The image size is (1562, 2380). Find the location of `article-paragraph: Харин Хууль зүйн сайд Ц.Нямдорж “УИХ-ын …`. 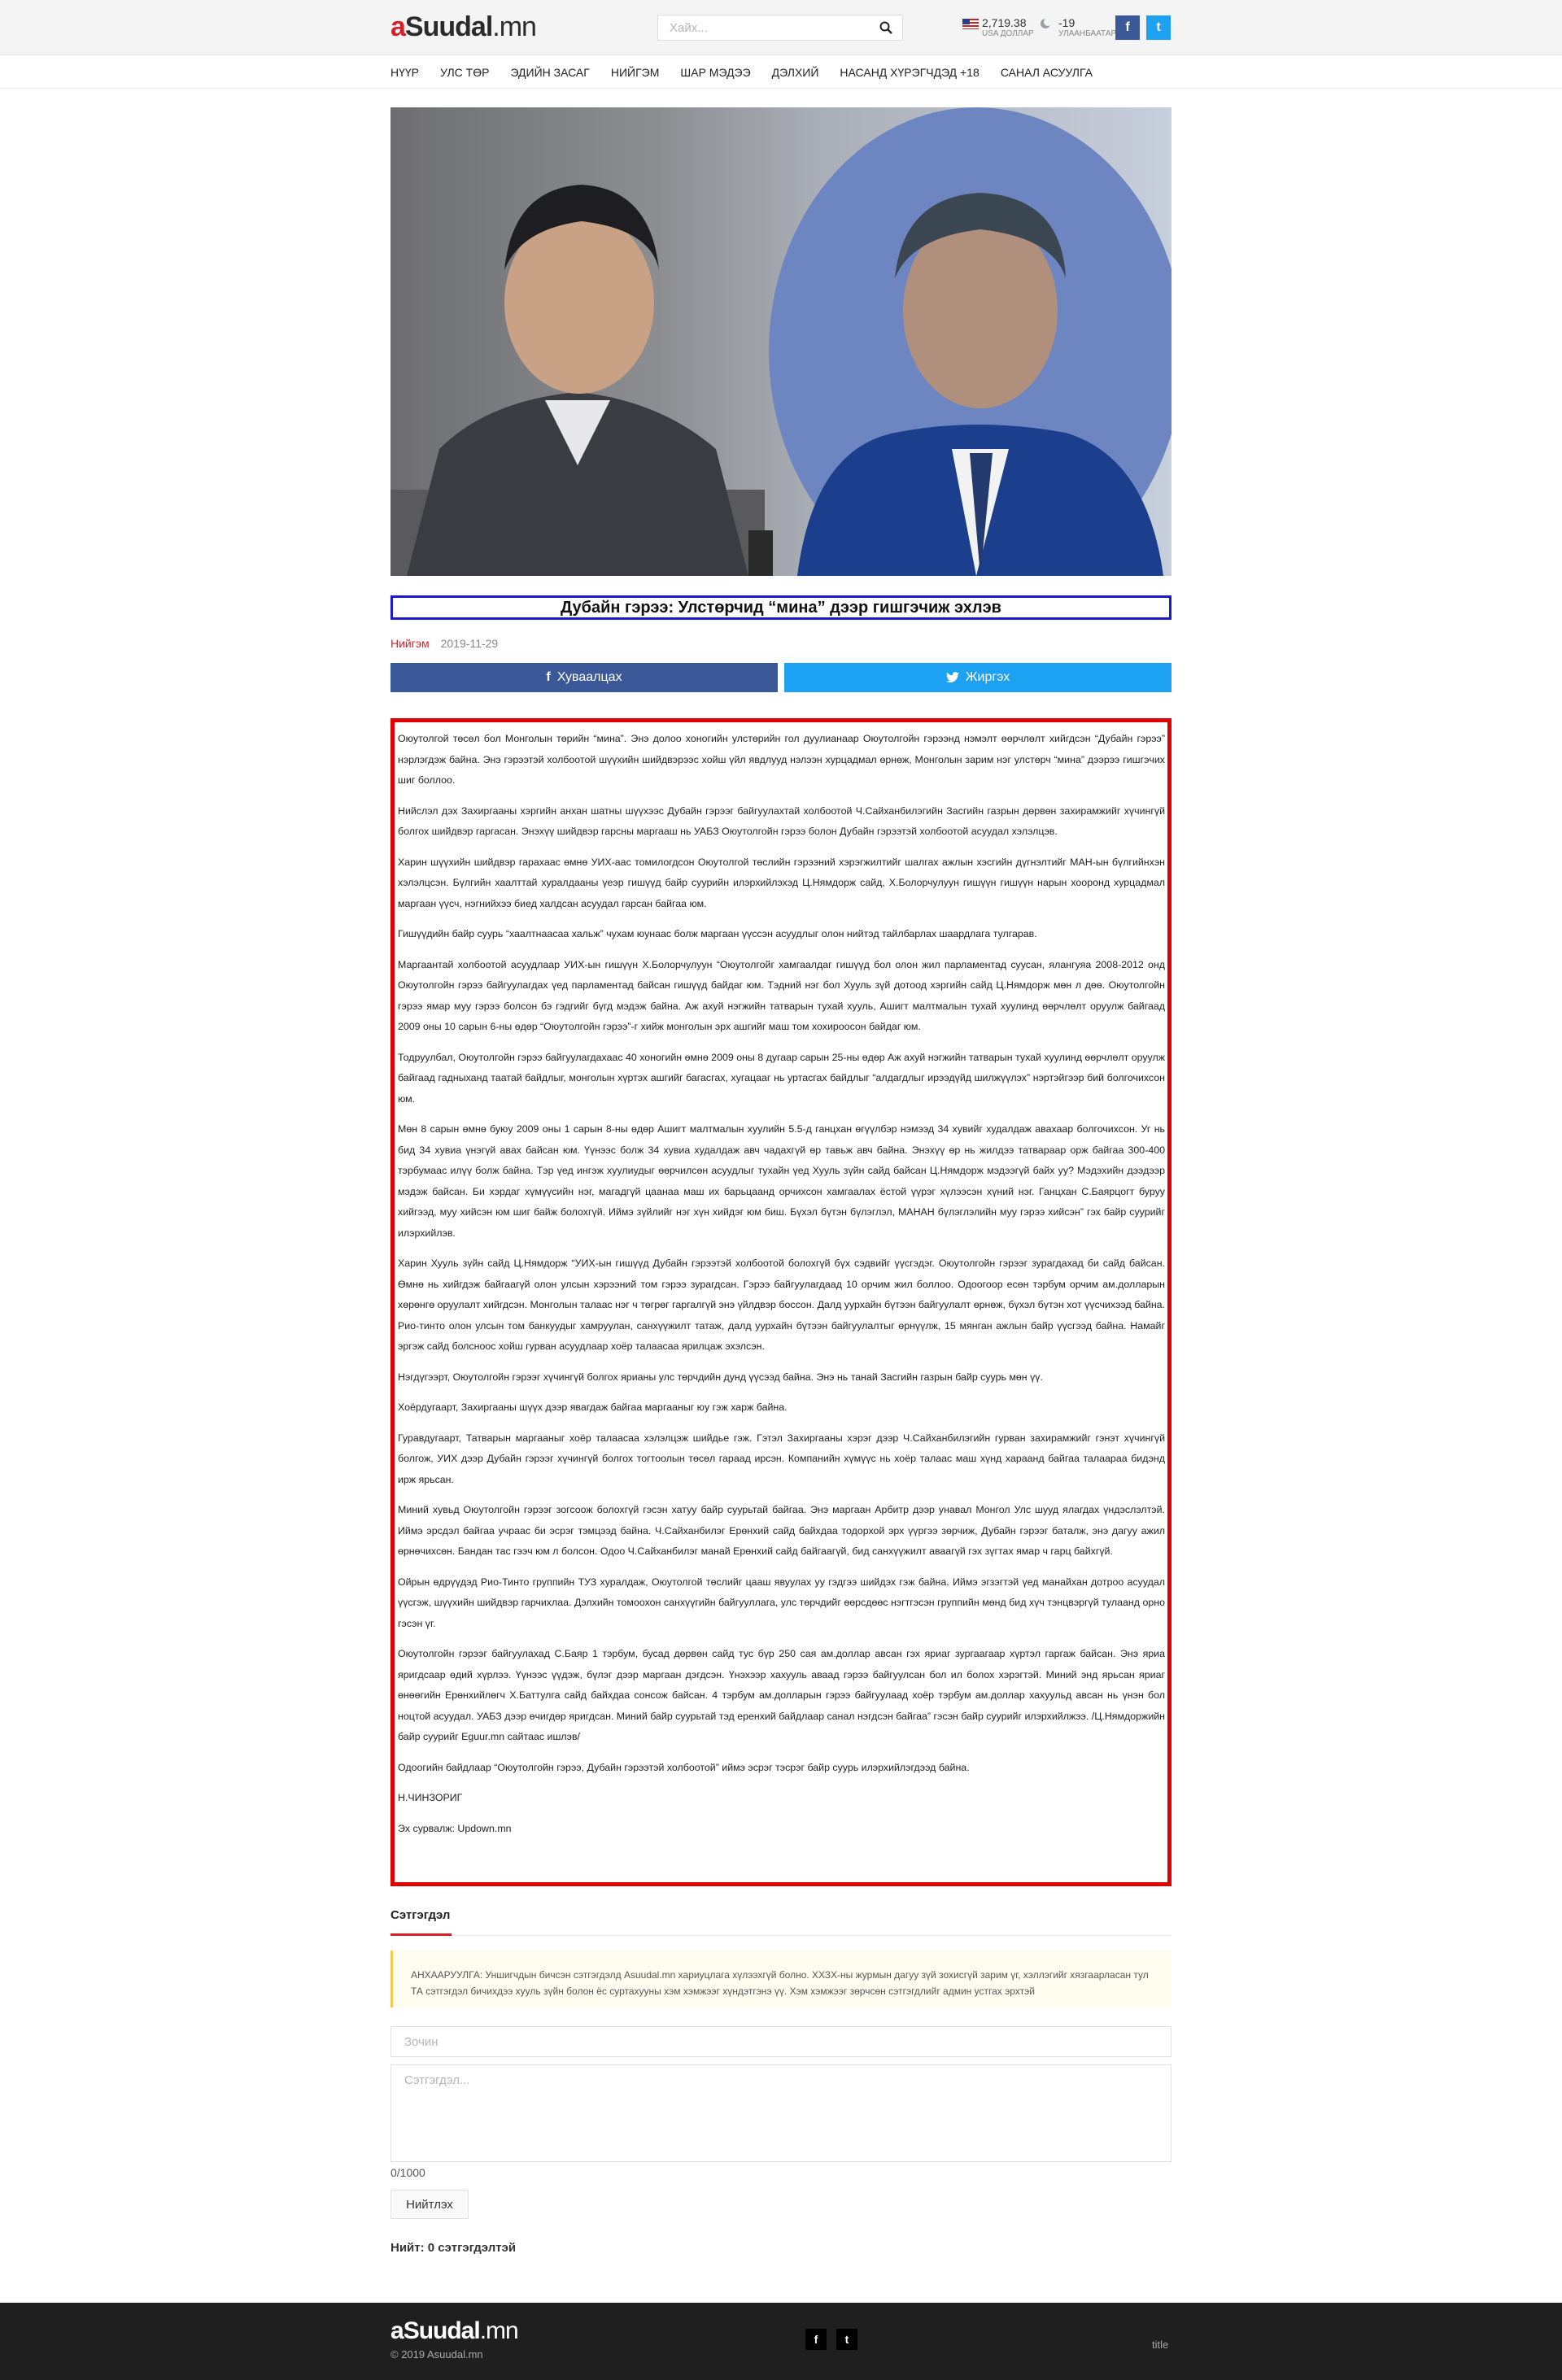

article-paragraph: Харин Хууль зүйн сайд Ц.Нямдорж “УИХ-ын … is located at coordinates (781, 1305).